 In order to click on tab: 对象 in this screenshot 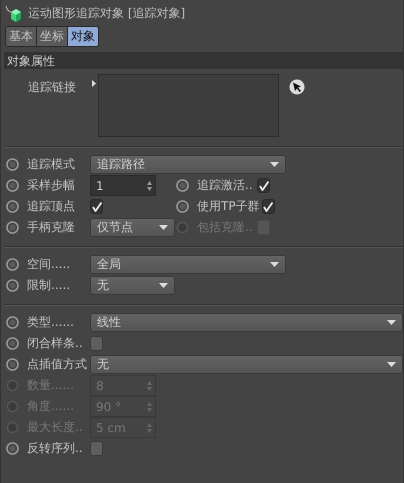, I will do `click(83, 36)`.